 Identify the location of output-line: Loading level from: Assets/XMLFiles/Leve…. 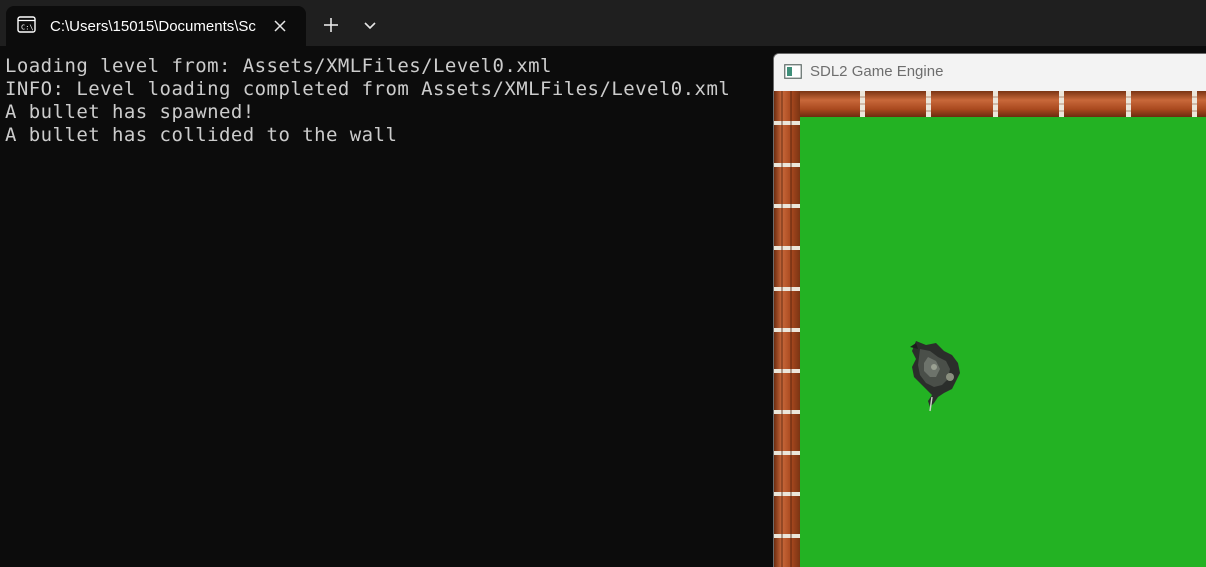
(278, 66).